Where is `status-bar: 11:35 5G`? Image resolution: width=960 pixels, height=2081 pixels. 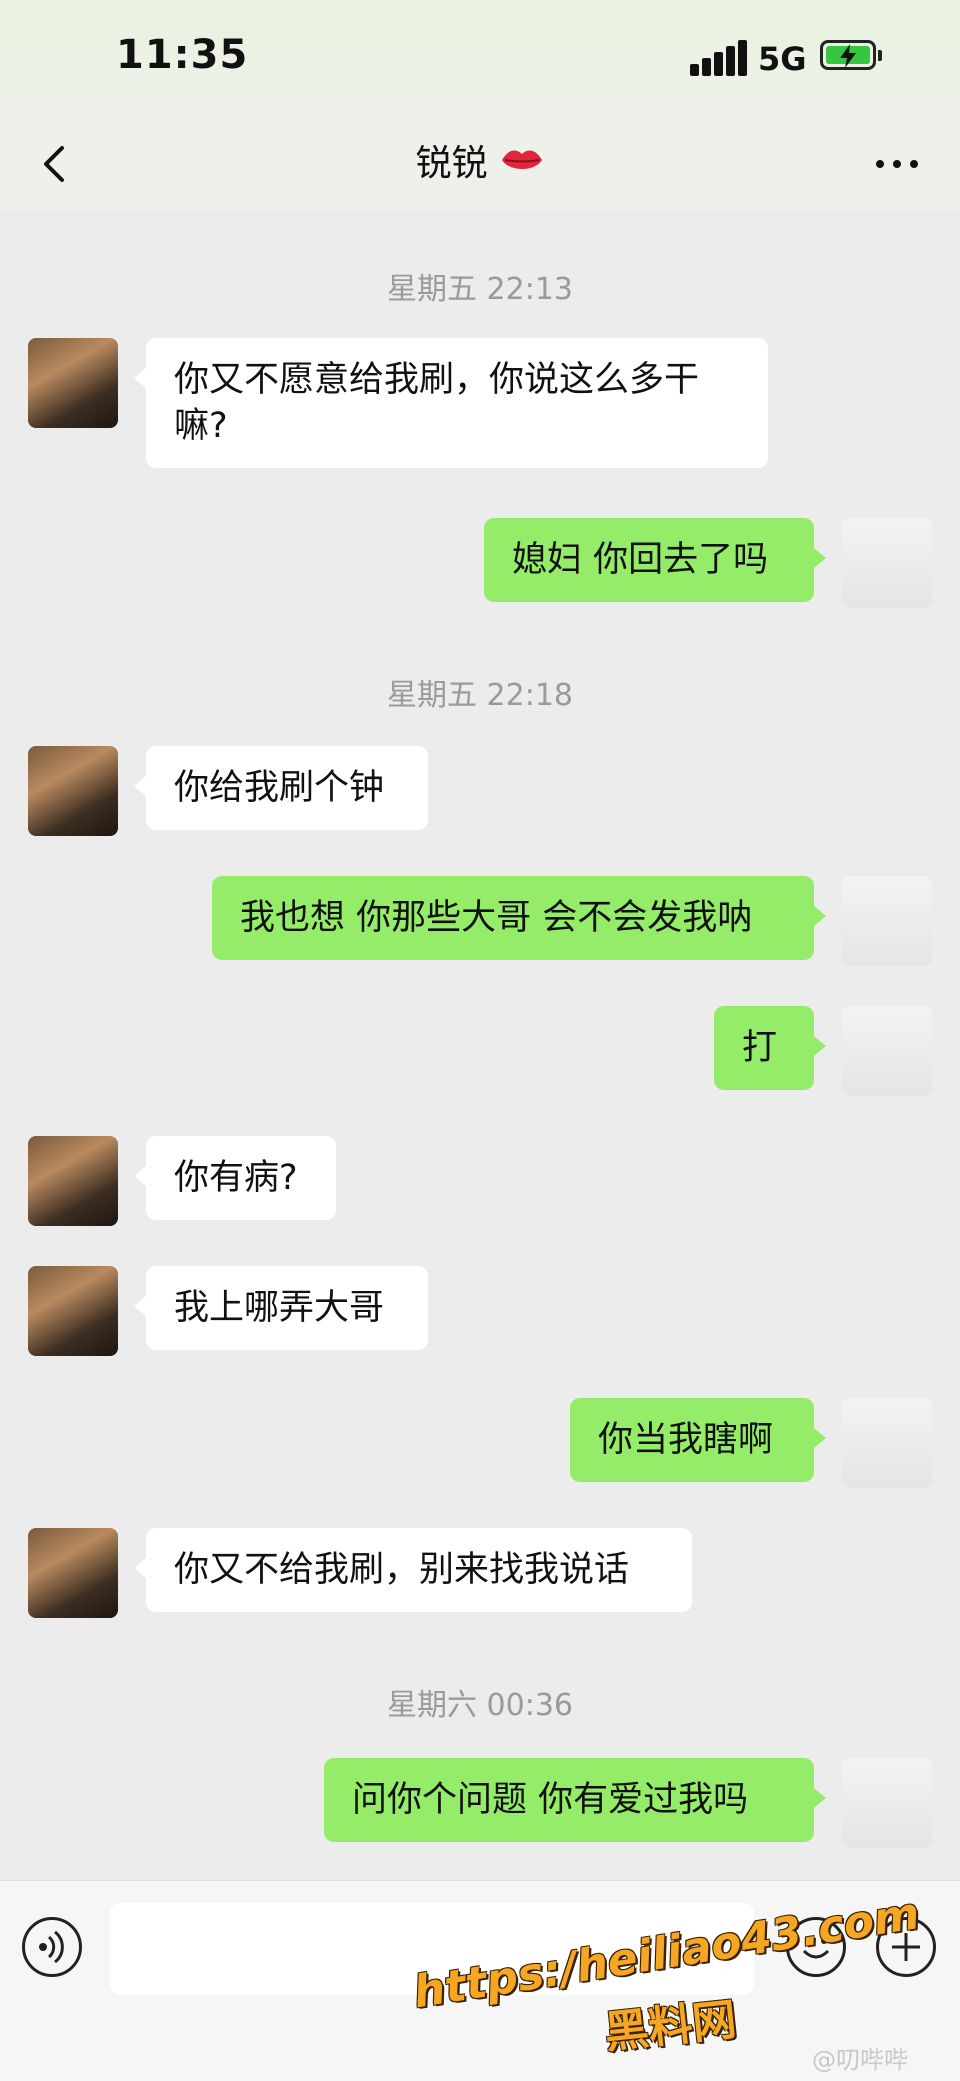 status-bar: 11:35 5G is located at coordinates (480, 60).